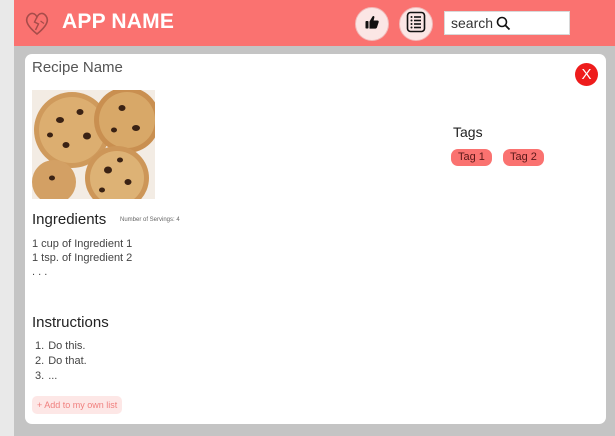 This screenshot has width=615, height=436. What do you see at coordinates (471, 157) in the screenshot?
I see `tag-chip: Tag 1` at bounding box center [471, 157].